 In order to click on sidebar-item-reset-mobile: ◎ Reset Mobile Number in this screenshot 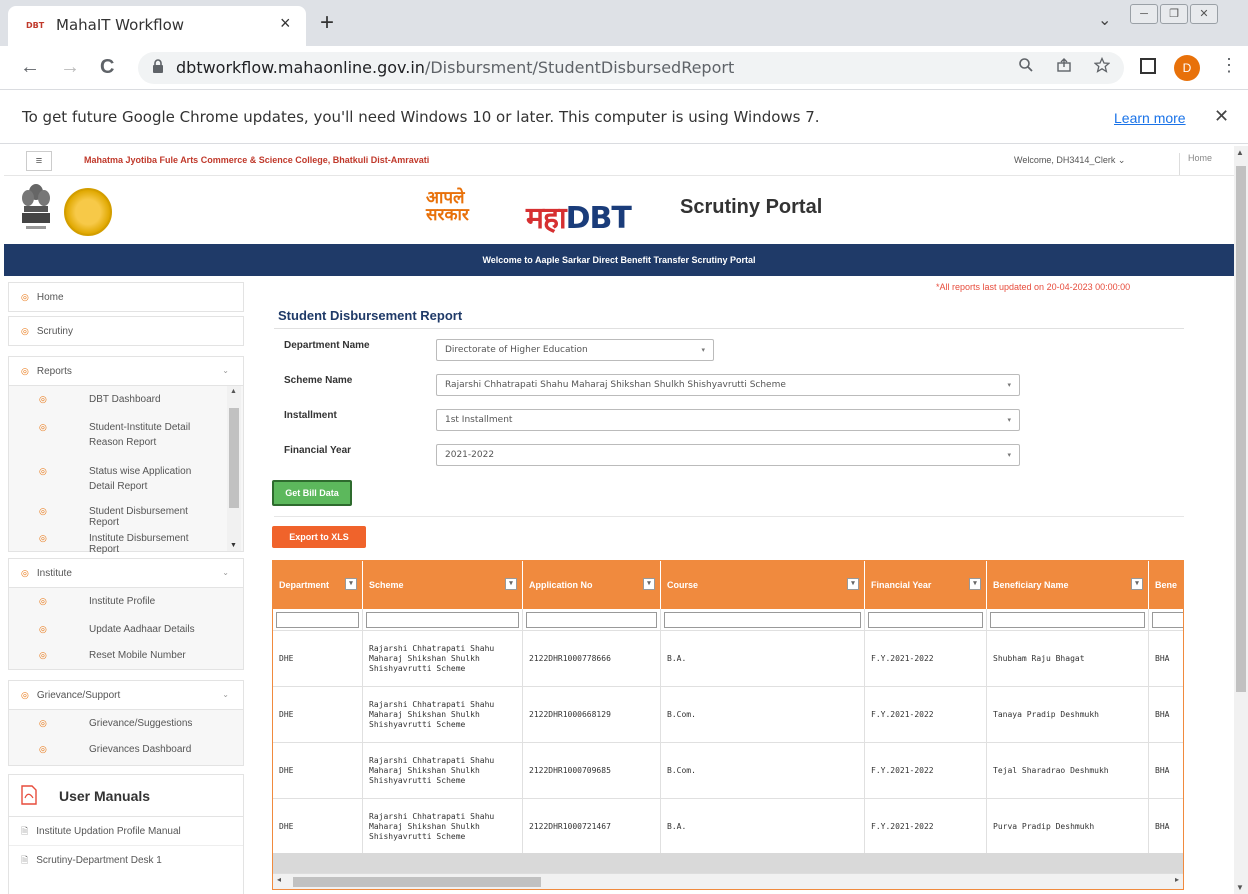, I will do `click(124, 655)`.